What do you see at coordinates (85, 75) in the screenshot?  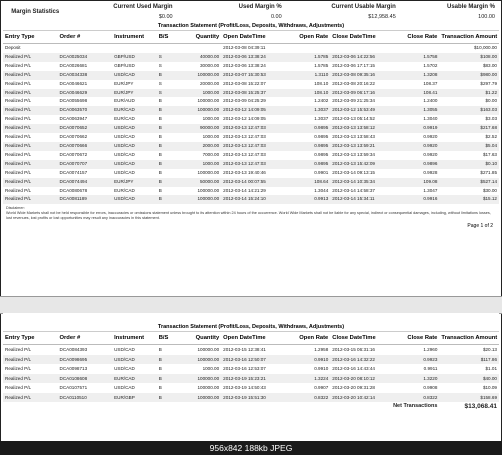 I see `table-cell: DCA0034338` at bounding box center [85, 75].